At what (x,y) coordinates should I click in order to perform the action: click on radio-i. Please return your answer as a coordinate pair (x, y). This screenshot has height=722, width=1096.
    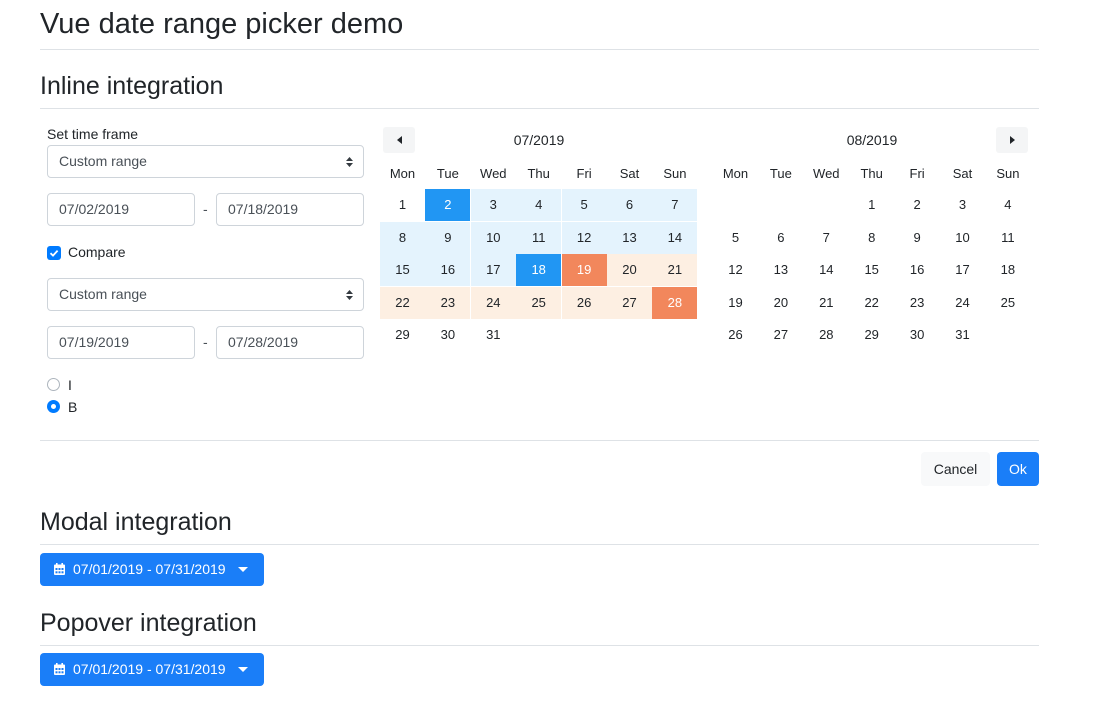
    Looking at the image, I should click on (53, 384).